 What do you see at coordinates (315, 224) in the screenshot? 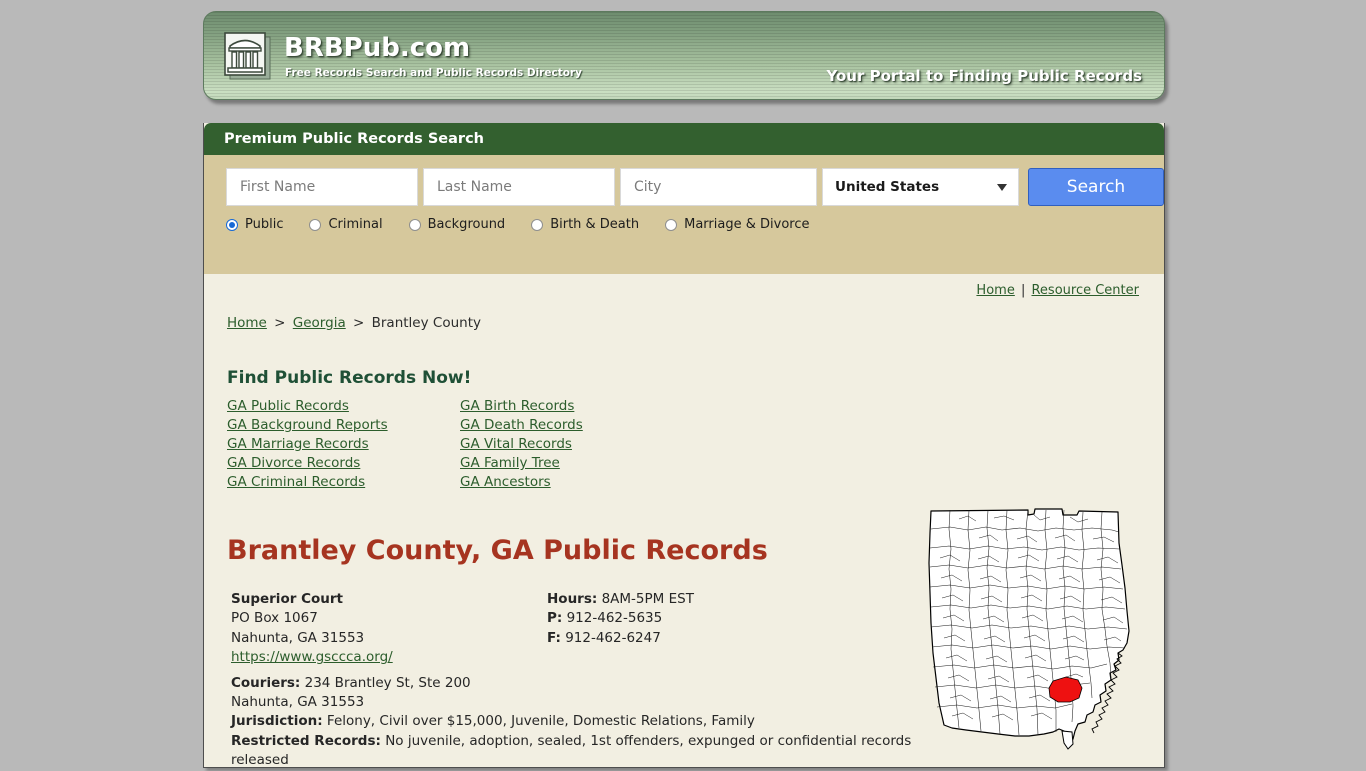
I see `radio-criminal-dot` at bounding box center [315, 224].